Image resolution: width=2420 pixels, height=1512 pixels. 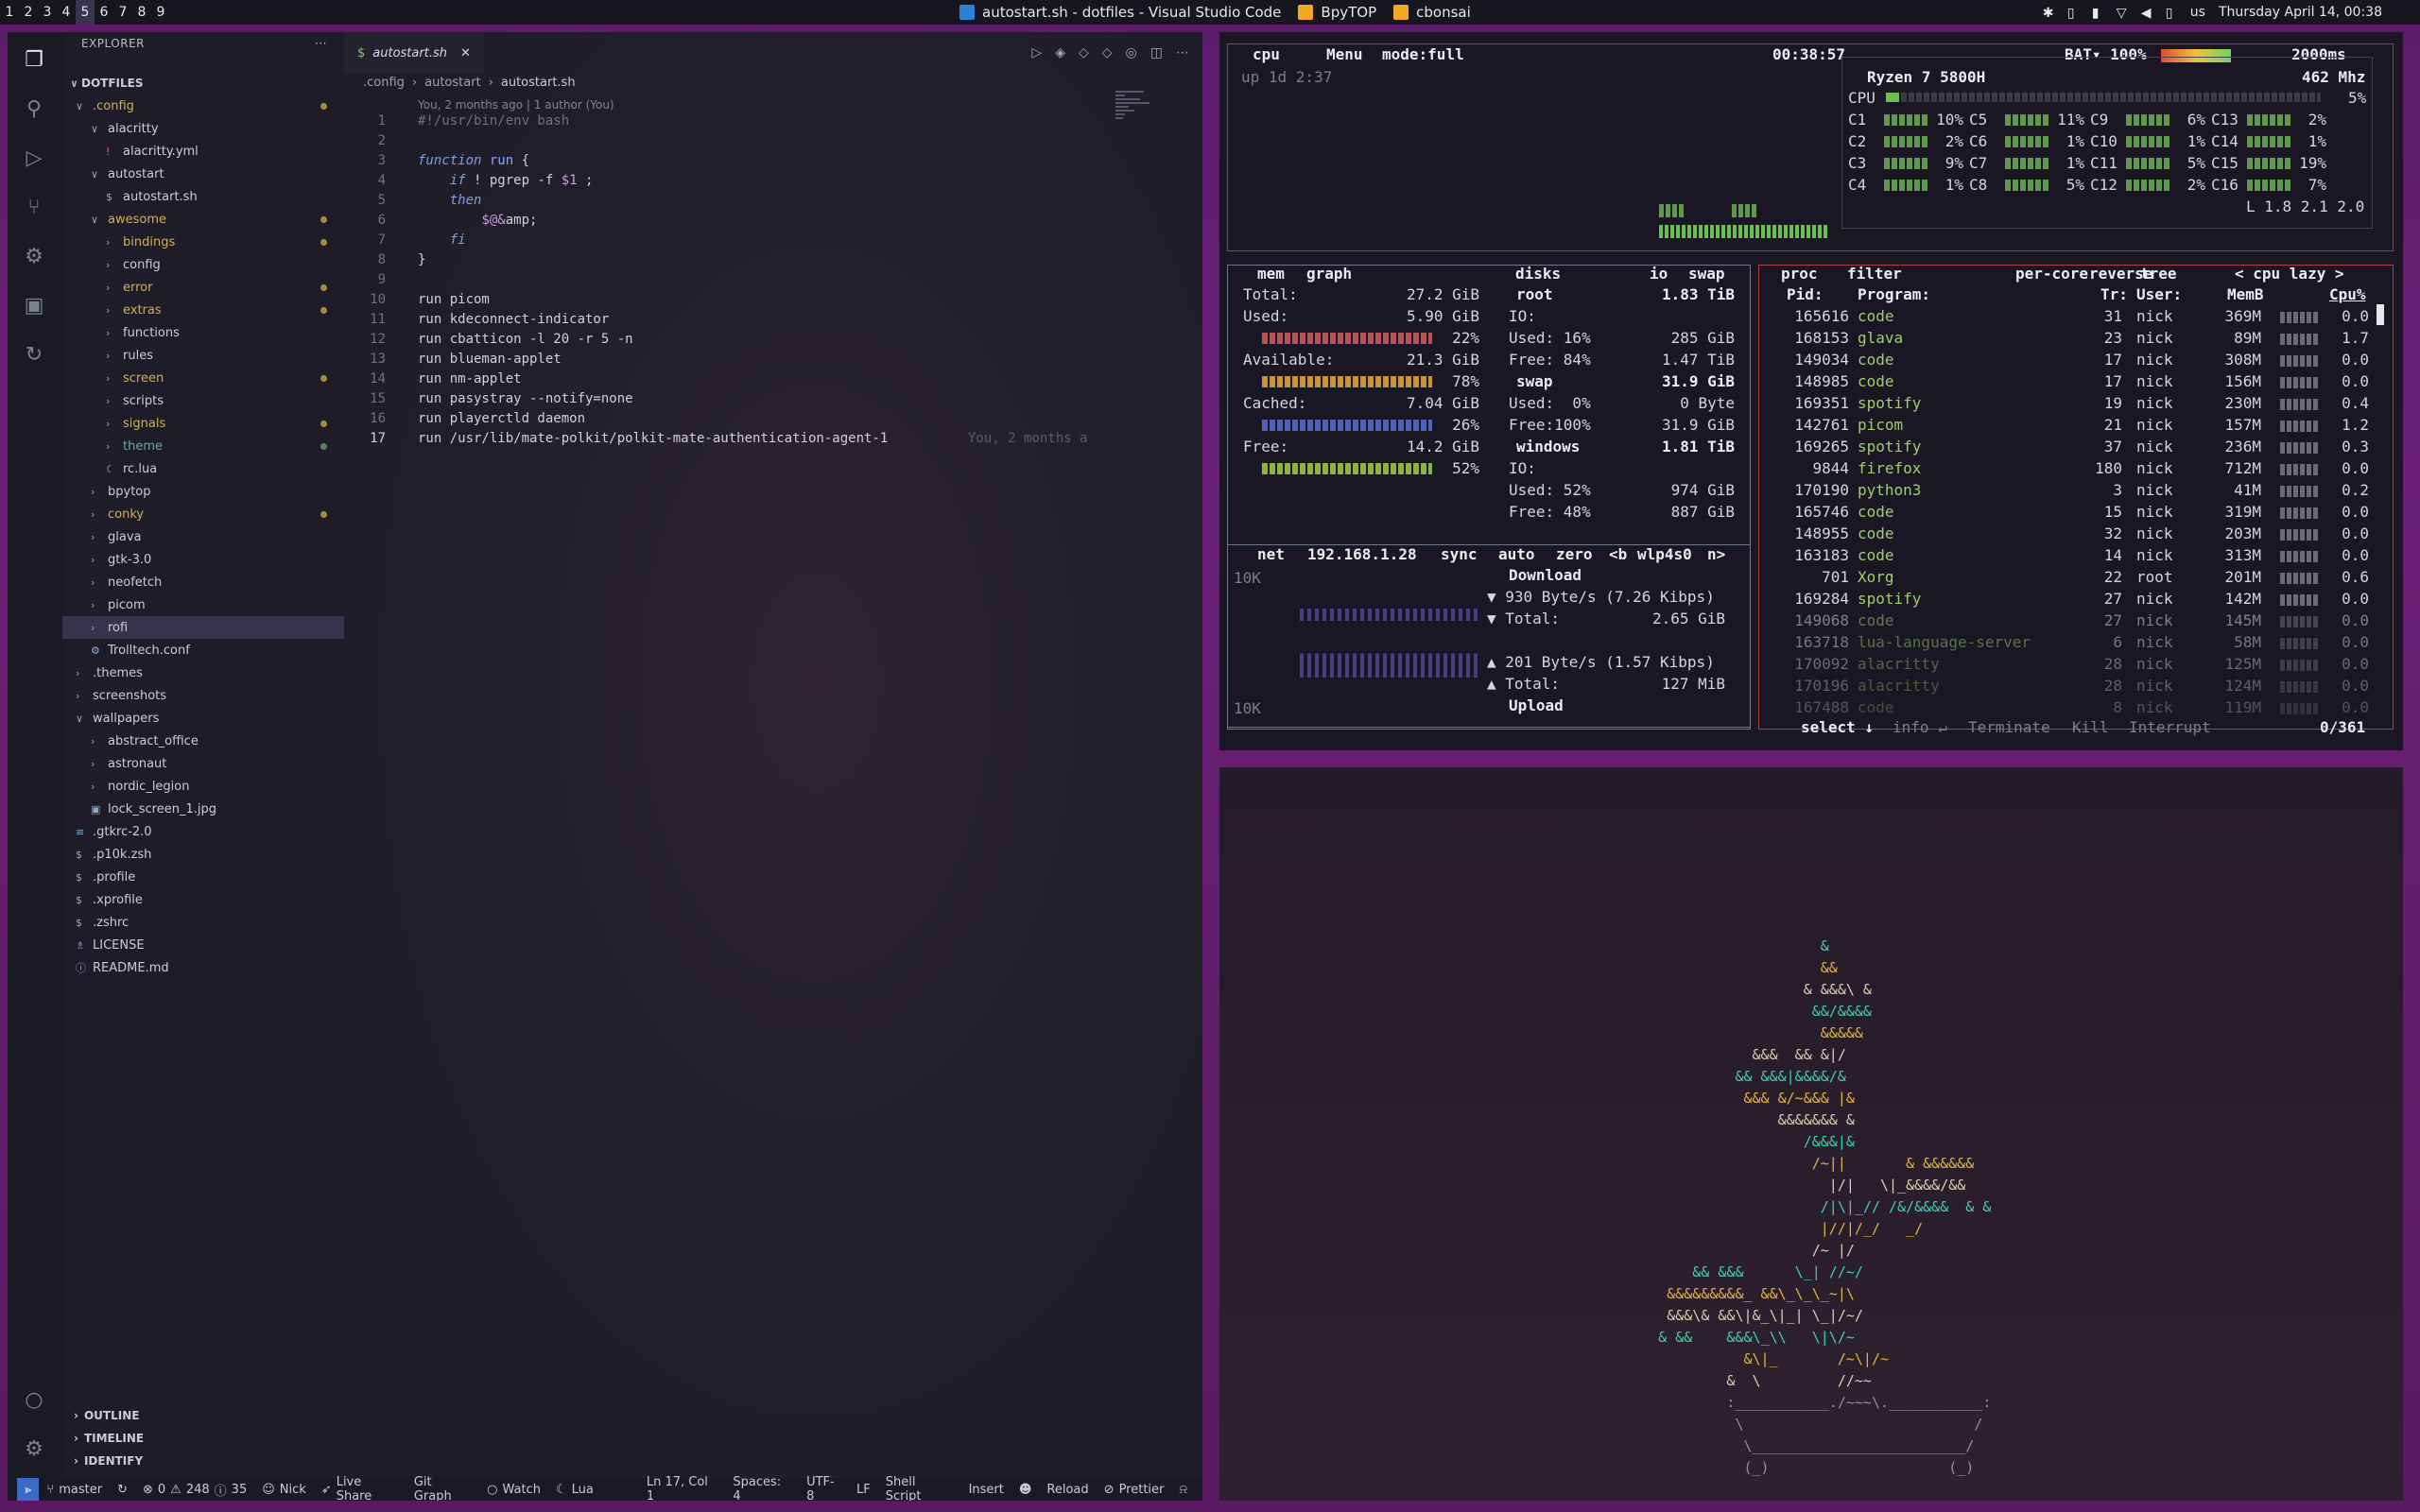 What do you see at coordinates (824, 1488) in the screenshot?
I see `encoding: UTF-8` at bounding box center [824, 1488].